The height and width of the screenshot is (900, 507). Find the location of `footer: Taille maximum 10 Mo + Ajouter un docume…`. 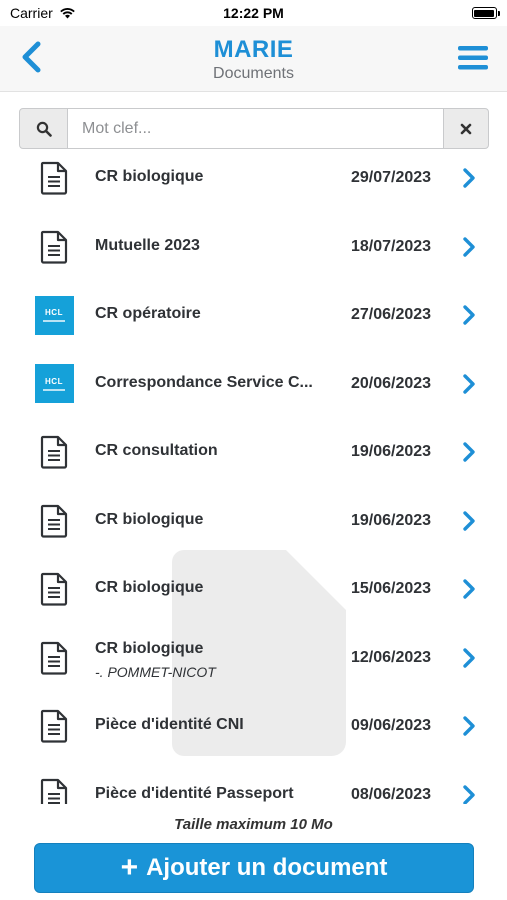

footer: Taille maximum 10 Mo + Ajouter un docume… is located at coordinates (253, 852).